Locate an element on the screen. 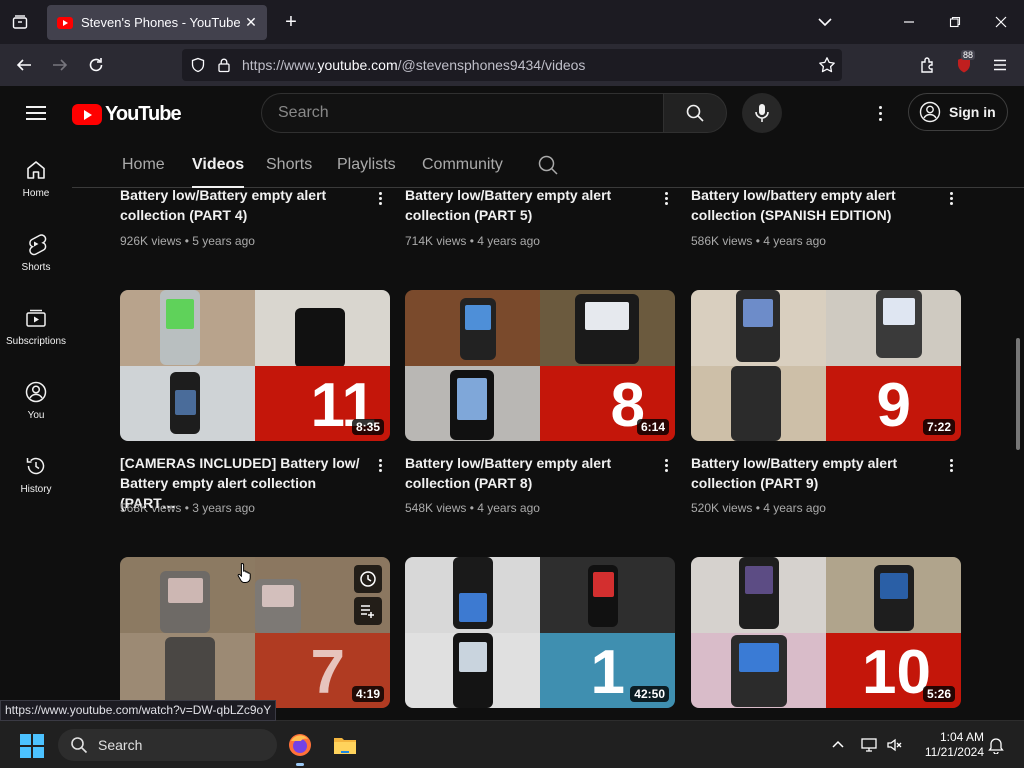 This screenshot has height=768, width=1024. volume-muted-icon is located at coordinates (895, 745).